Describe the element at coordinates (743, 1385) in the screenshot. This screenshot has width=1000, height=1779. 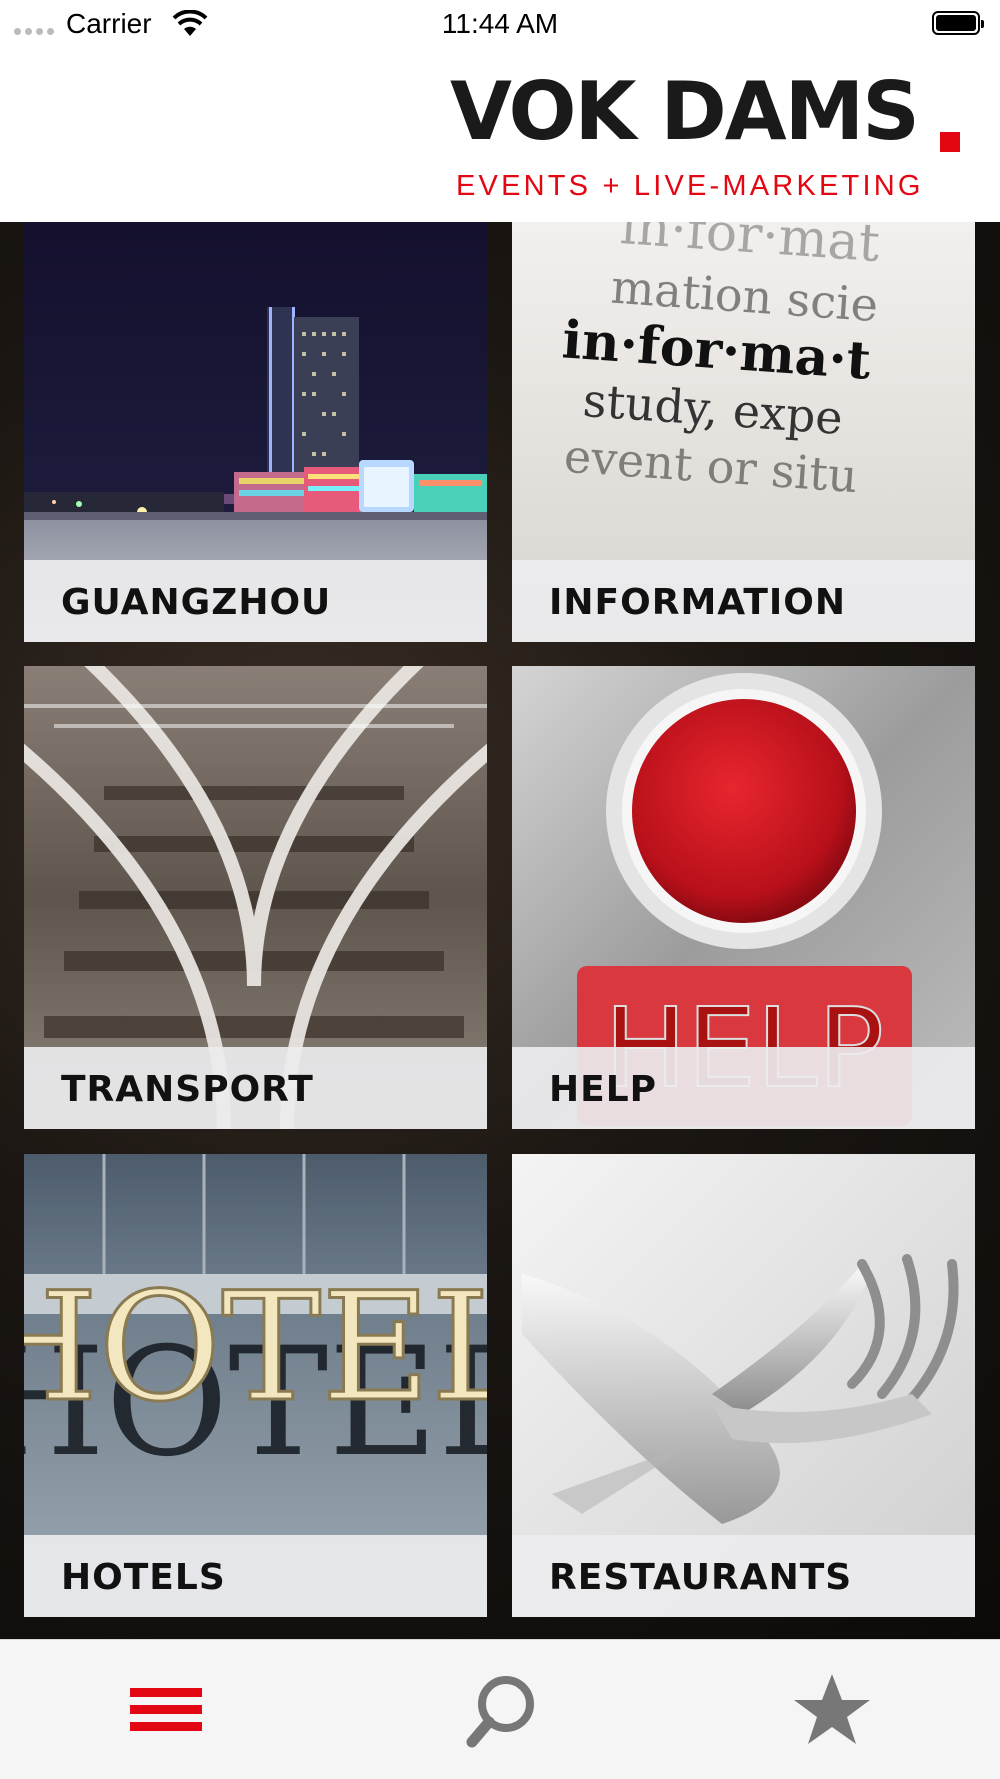
I see `tile-restaurants: RESTAURANTS` at that location.